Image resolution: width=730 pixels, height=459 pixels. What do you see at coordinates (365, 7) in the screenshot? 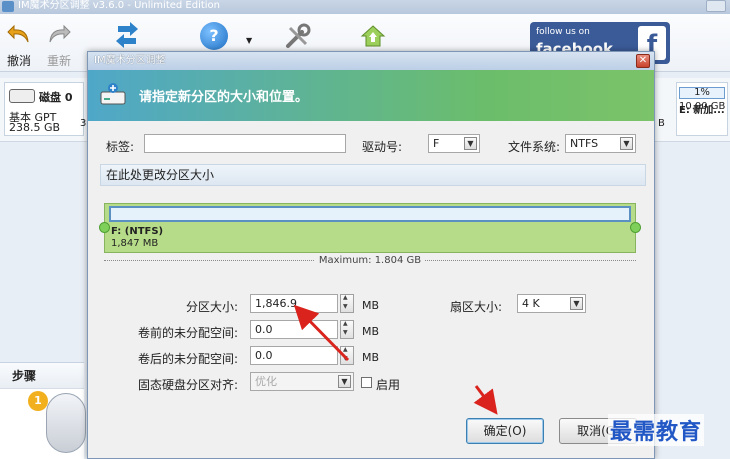
I see `app-title-bar: IM魔术分区调整 v3.6.0 - Unlimited Edition` at bounding box center [365, 7].